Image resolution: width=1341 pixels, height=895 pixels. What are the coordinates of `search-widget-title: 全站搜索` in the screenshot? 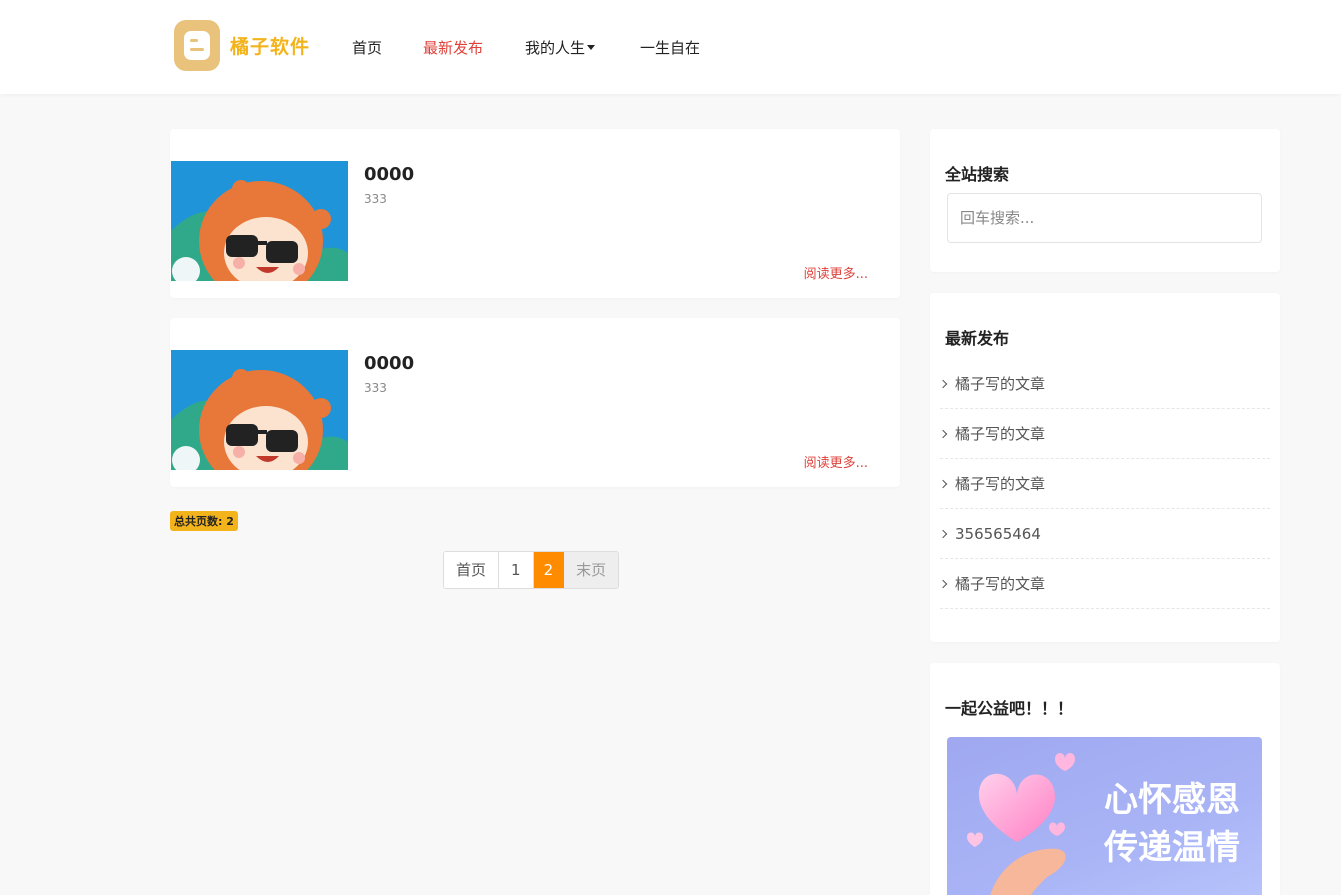 It's located at (977, 174).